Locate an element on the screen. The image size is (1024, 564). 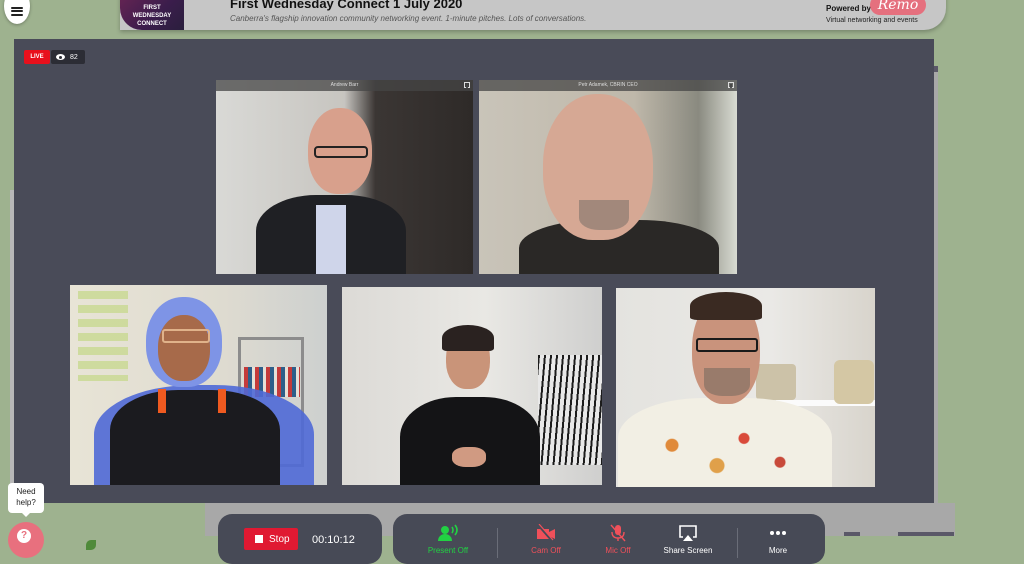
stage-notch is located at coordinates (936, 69).